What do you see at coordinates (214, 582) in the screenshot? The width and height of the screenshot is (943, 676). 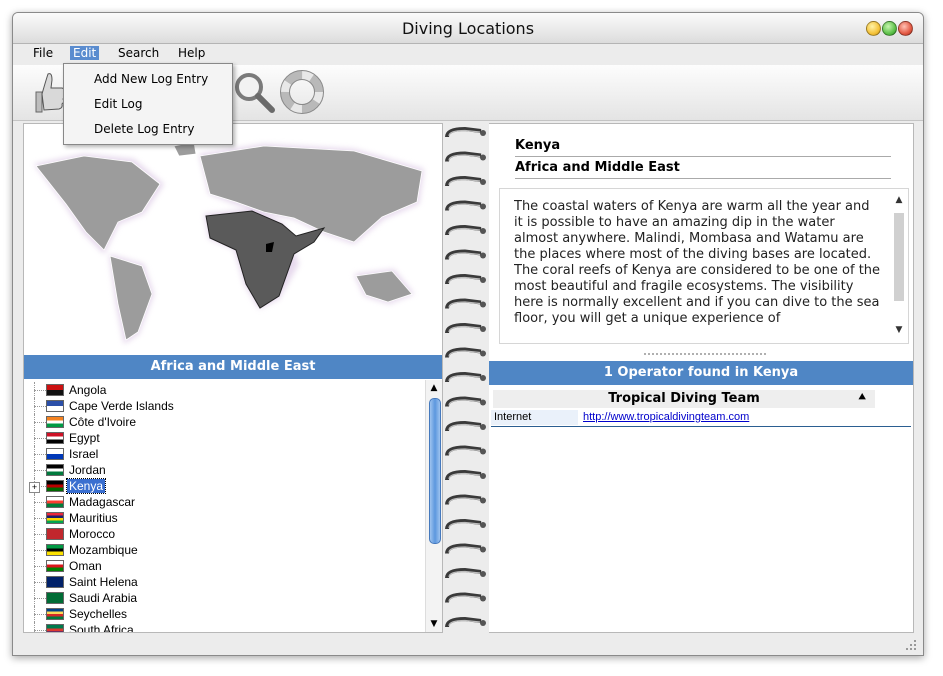 I see `tree-item-saint-helena: Saint Helena` at bounding box center [214, 582].